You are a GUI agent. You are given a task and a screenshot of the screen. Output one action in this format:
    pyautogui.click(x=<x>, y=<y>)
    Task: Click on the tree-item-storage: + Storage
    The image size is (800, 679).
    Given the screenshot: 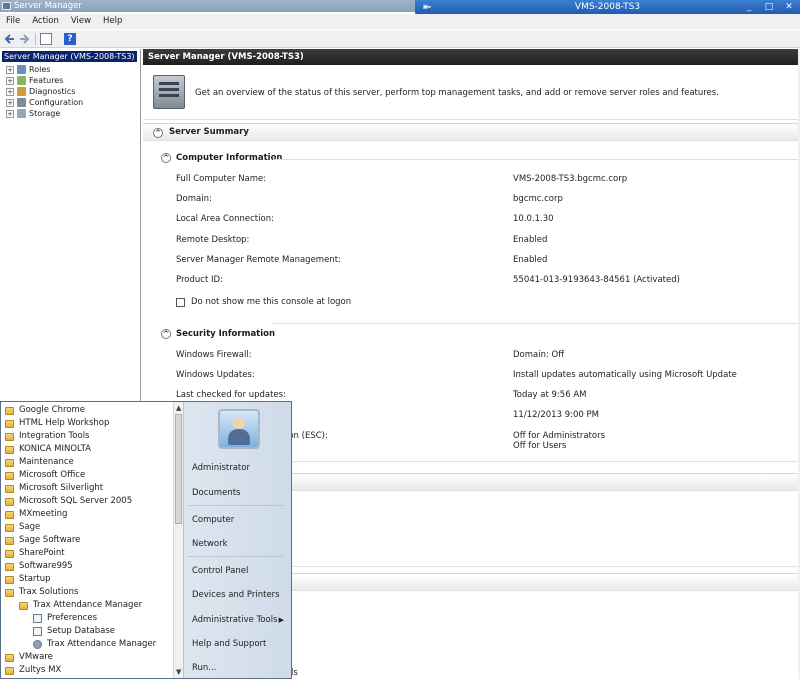 What is the action you would take?
    pyautogui.click(x=33, y=113)
    